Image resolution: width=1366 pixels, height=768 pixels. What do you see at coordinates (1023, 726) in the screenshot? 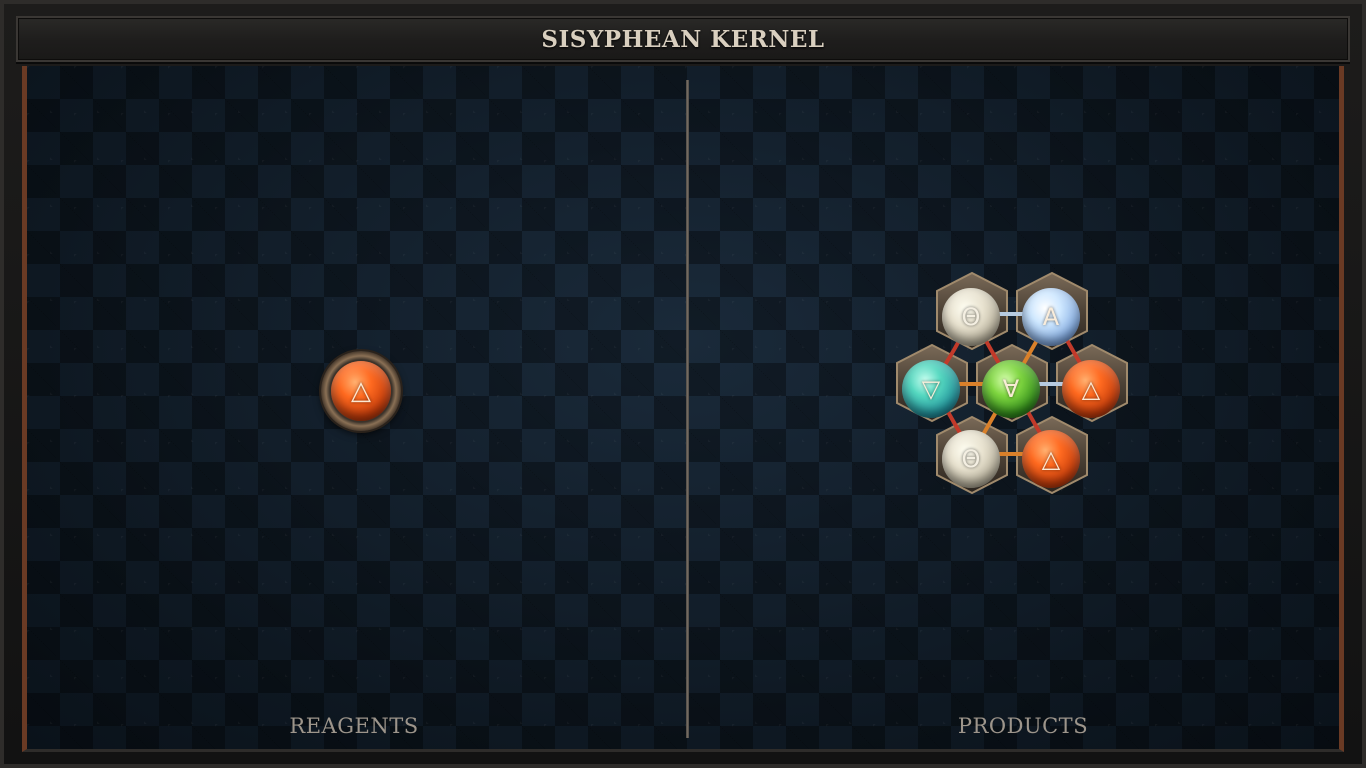
I see `products-label: PRODUCTS` at bounding box center [1023, 726].